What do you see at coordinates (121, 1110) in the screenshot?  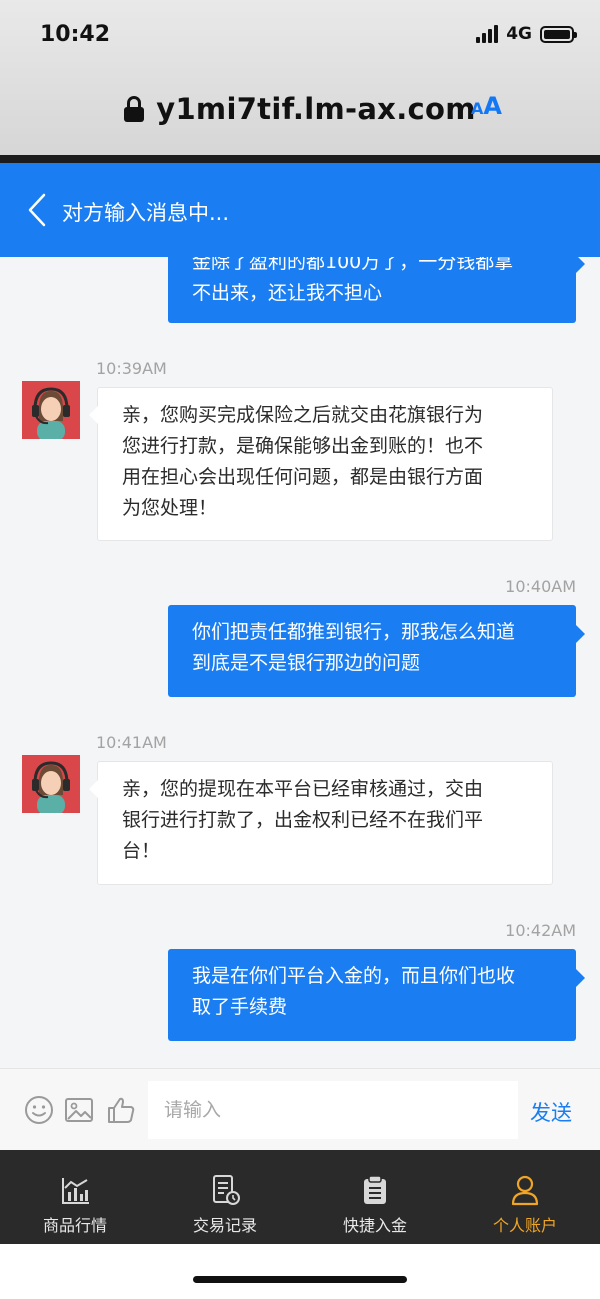 I see `thumbs-up-icon` at bounding box center [121, 1110].